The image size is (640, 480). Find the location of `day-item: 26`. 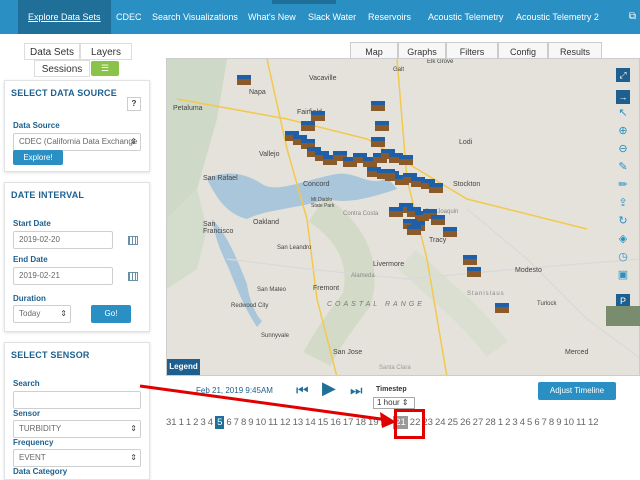

day-item: 26 is located at coordinates (465, 422).